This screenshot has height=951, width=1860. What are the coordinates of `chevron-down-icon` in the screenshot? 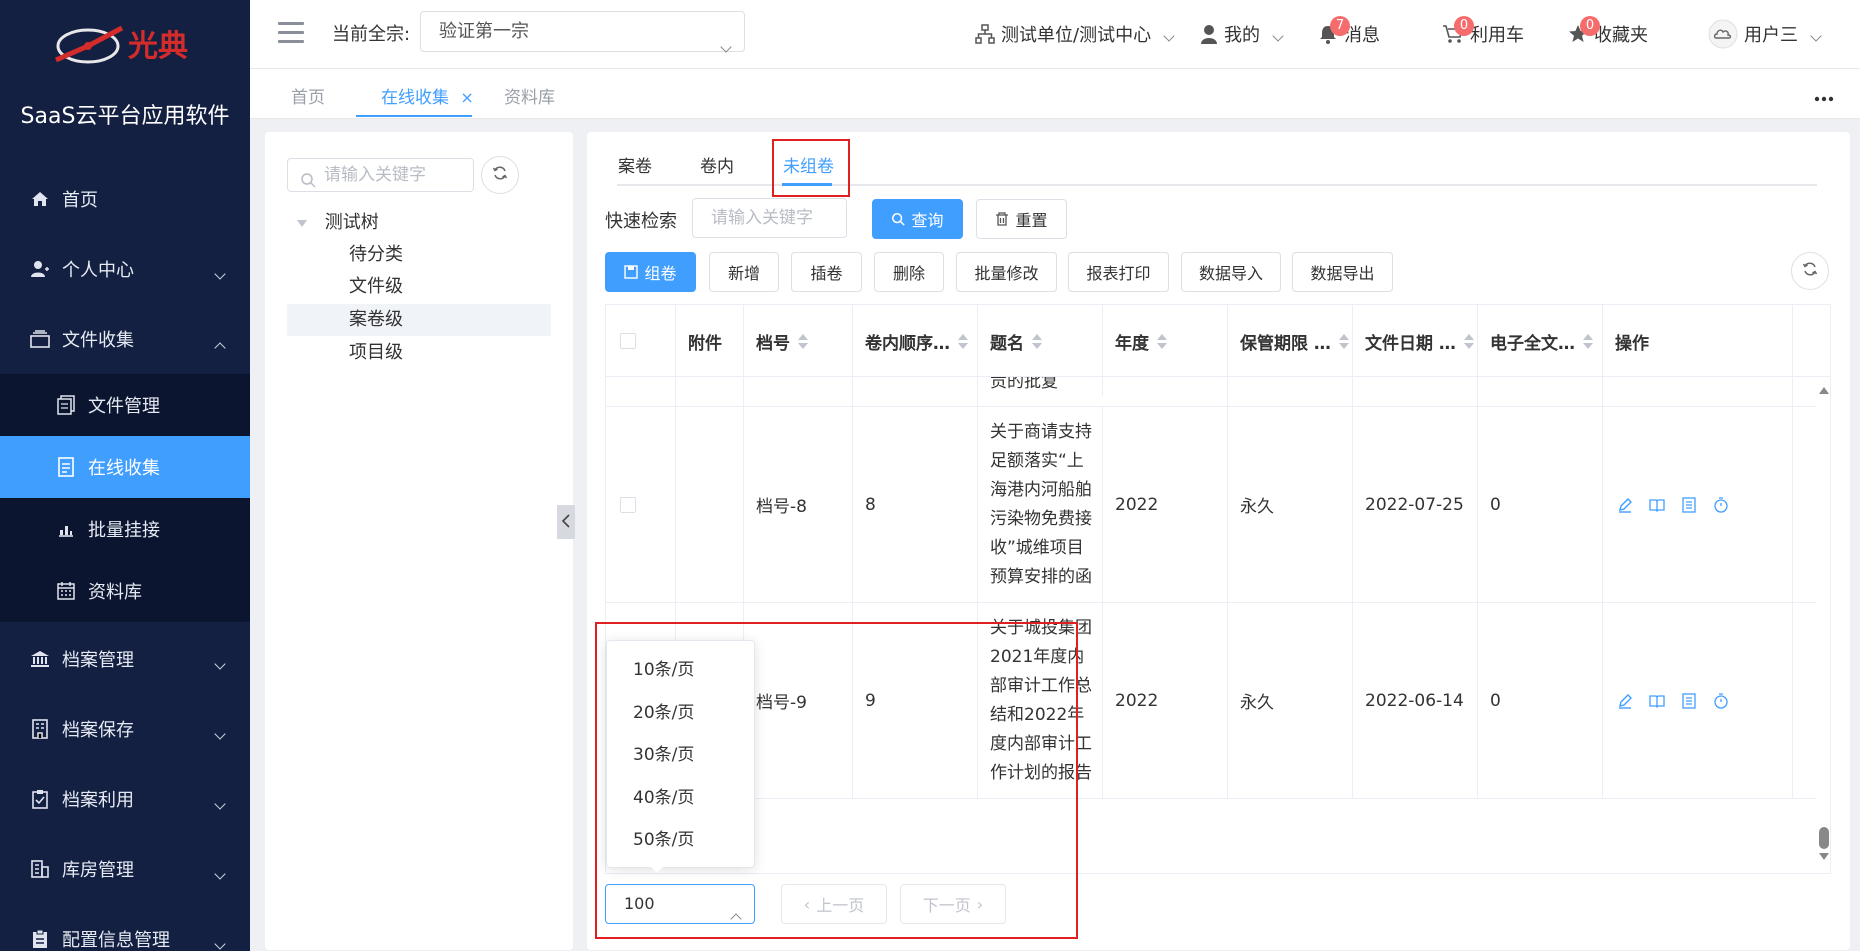 It's located at (220, 802).